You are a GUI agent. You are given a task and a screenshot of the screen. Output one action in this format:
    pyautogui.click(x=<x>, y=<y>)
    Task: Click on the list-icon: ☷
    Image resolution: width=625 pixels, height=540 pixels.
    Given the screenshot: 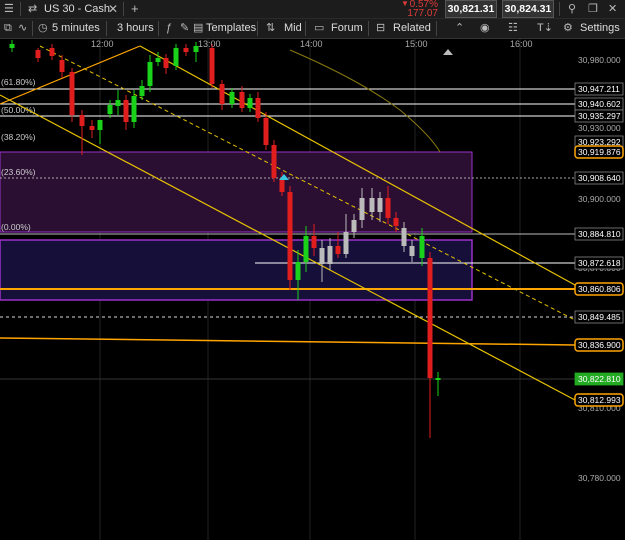 What is the action you would take?
    pyautogui.click(x=513, y=28)
    